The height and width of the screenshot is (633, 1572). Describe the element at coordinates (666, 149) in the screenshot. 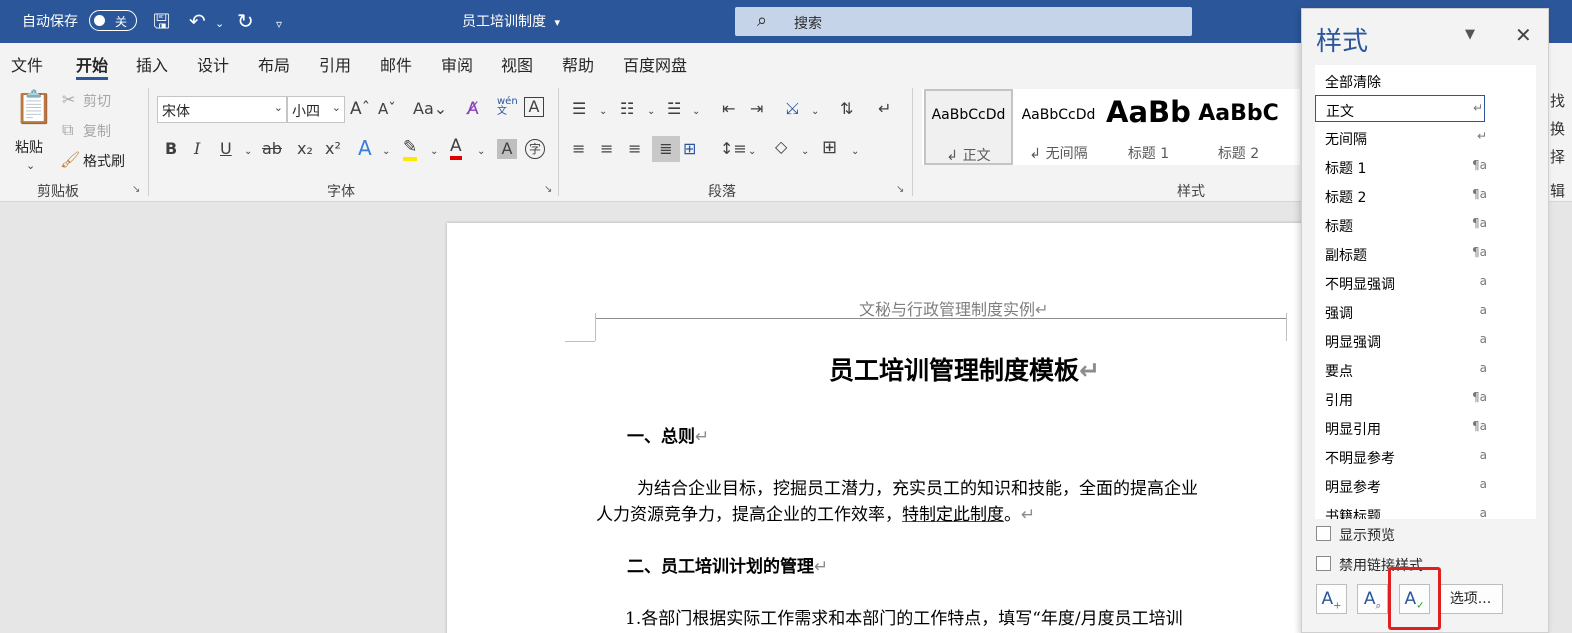

I see `justify-icon: ≣` at that location.